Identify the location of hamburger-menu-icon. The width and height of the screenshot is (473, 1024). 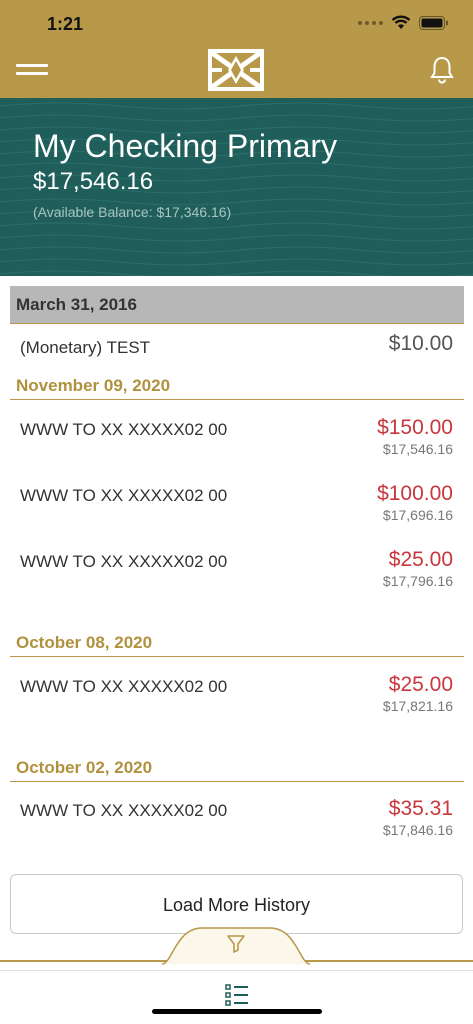
(32, 70).